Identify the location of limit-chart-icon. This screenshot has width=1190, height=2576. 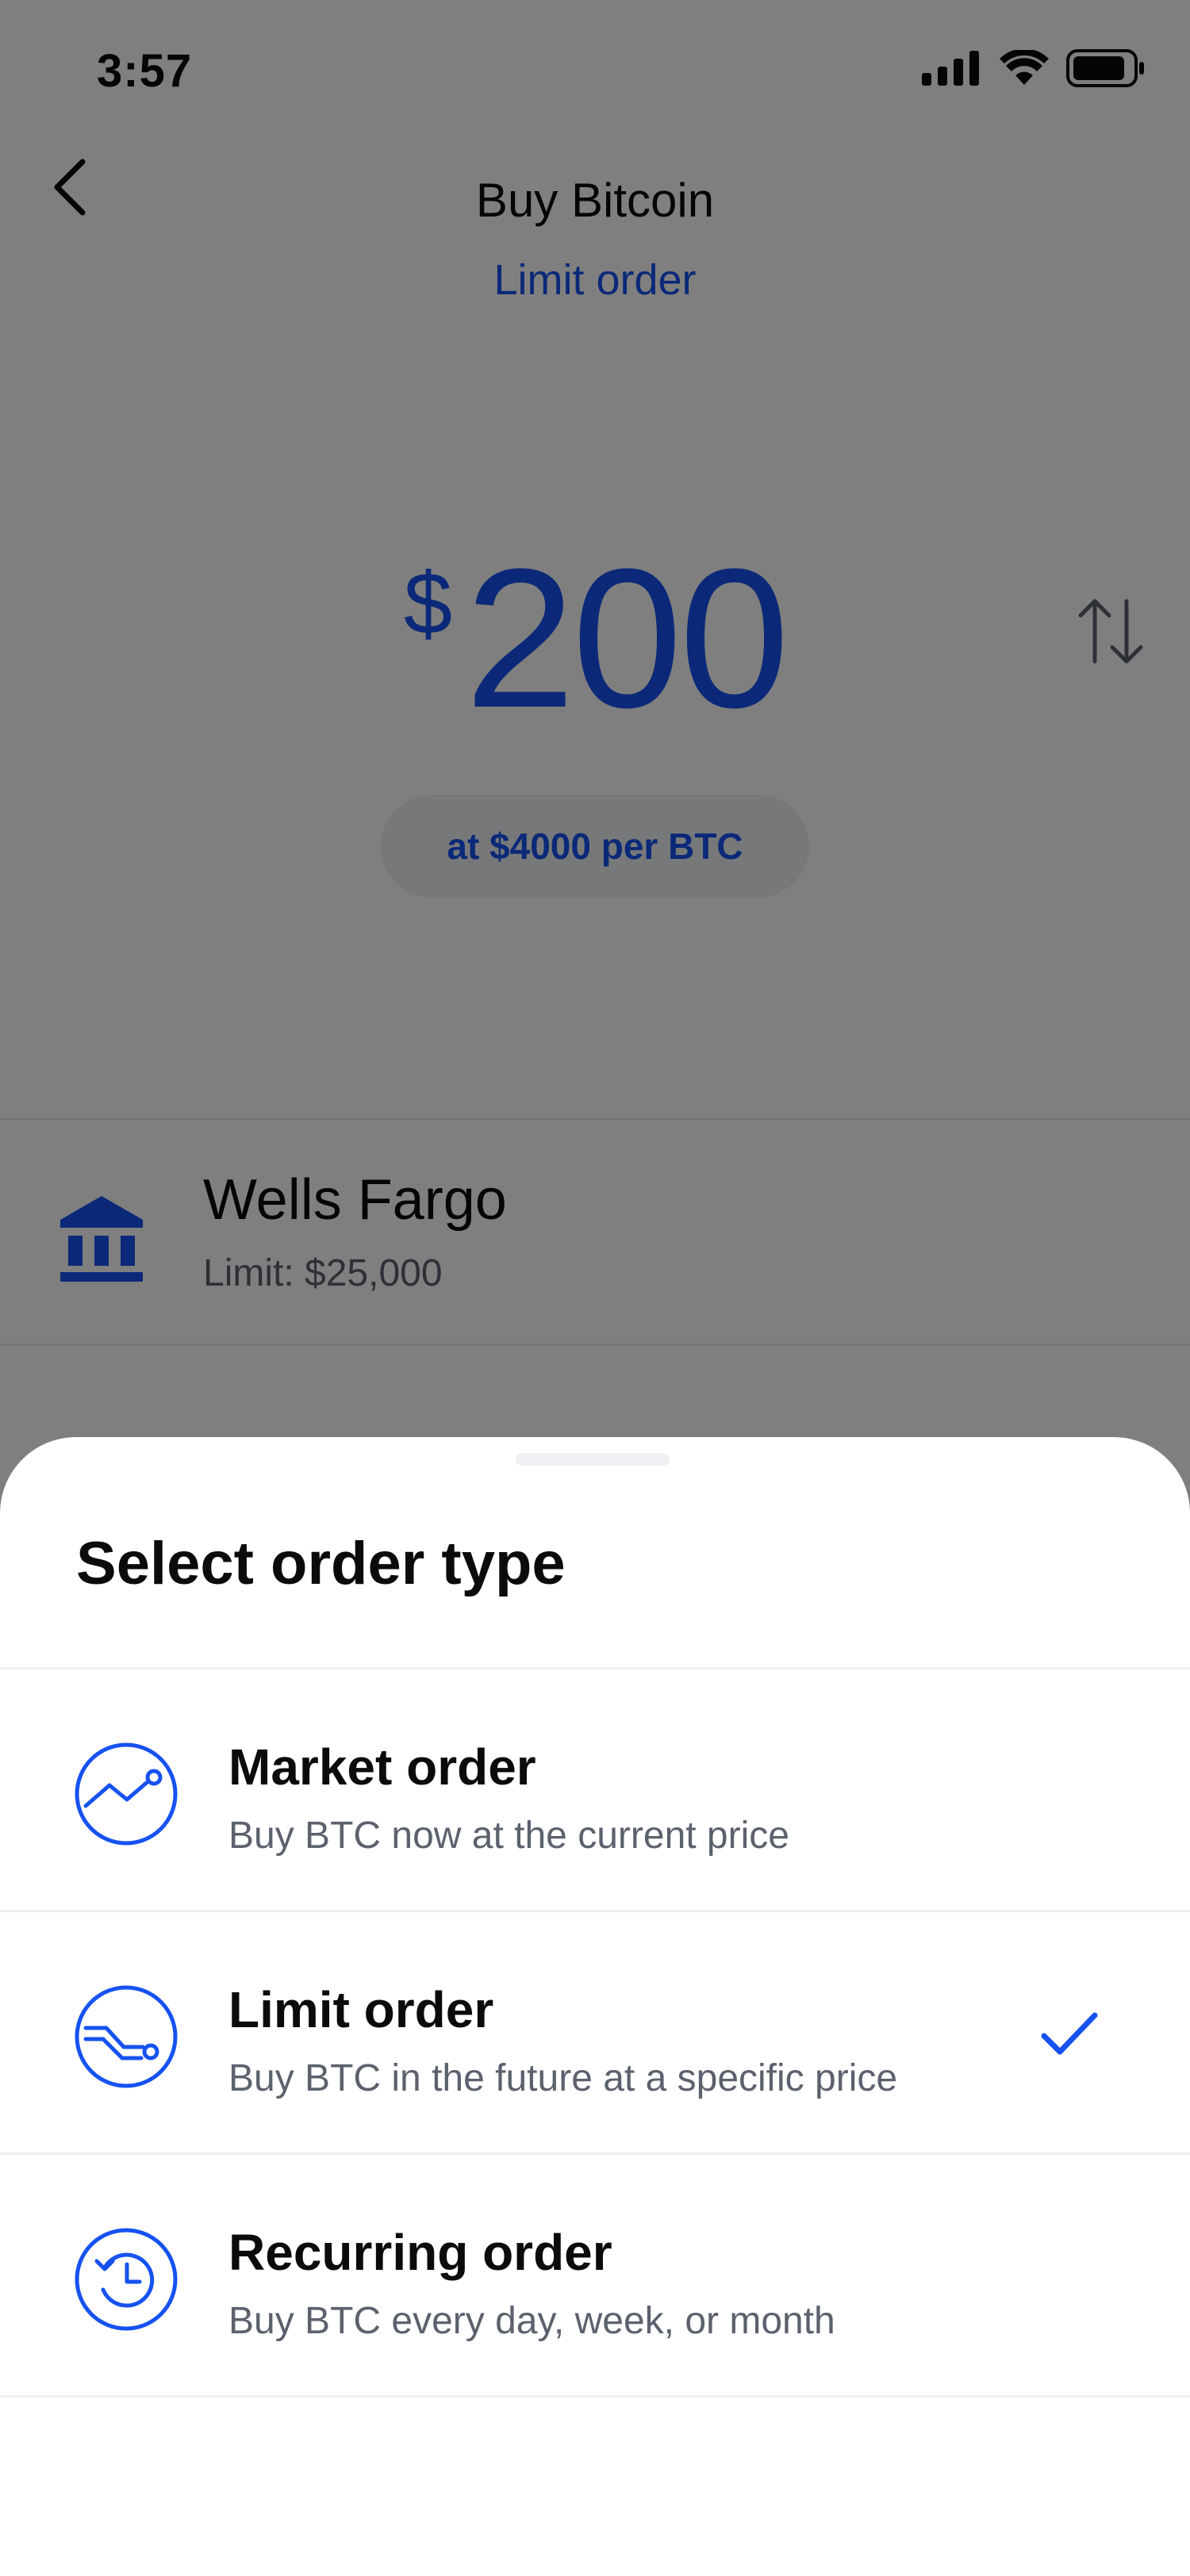
(126, 2037).